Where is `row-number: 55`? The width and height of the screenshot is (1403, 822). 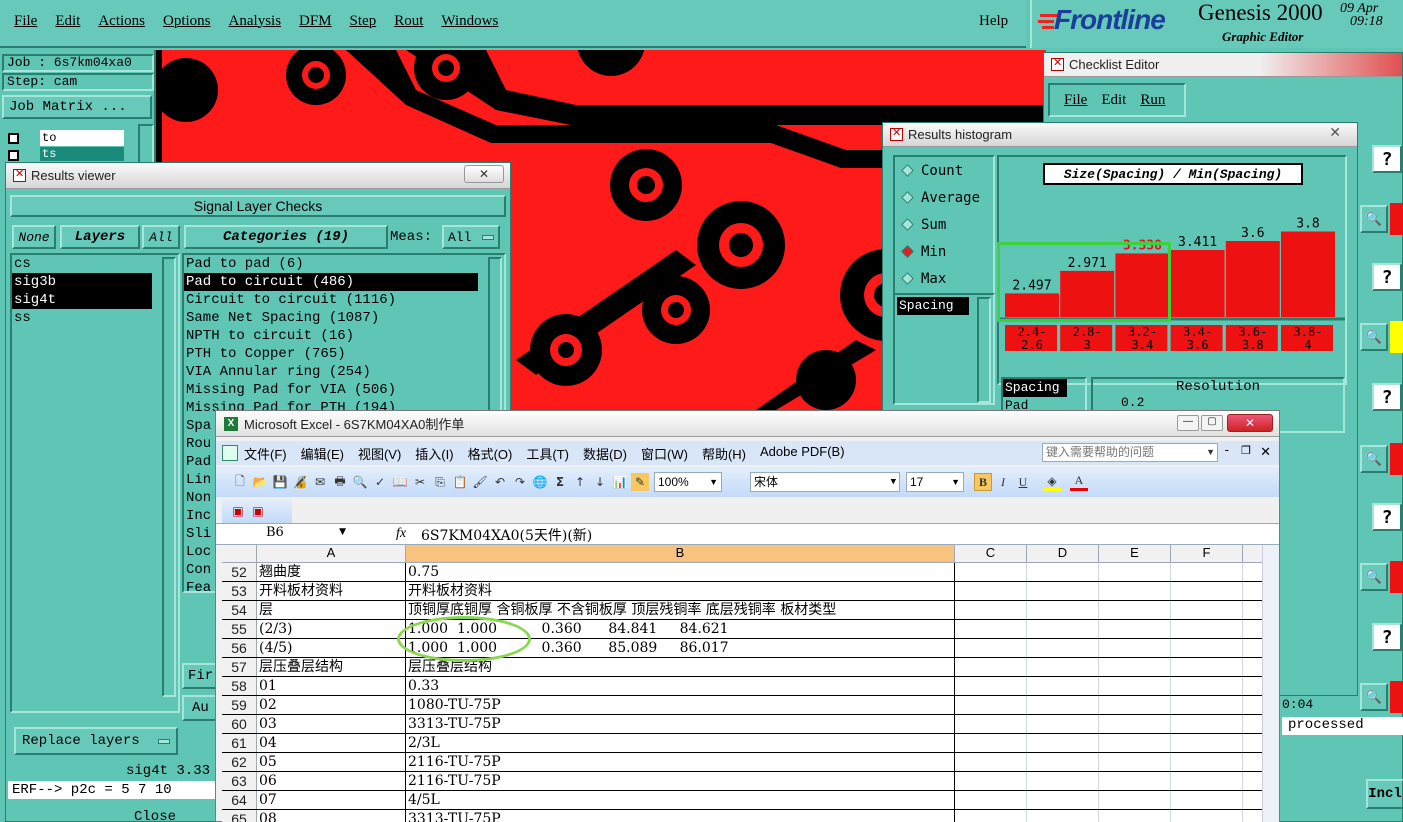 row-number: 55 is located at coordinates (239, 629).